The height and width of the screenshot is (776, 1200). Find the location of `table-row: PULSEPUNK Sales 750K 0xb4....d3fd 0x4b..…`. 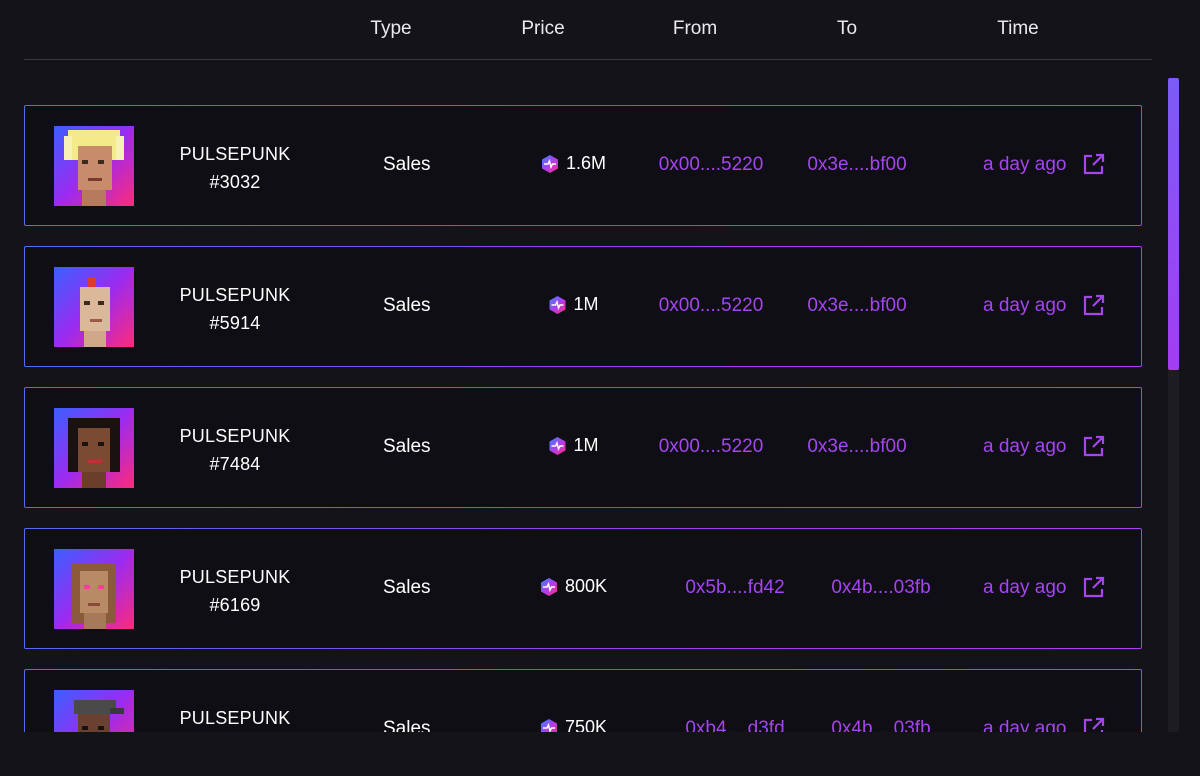

table-row: PULSEPUNK Sales 750K 0xb4....d3fd 0x4b..… is located at coordinates (583, 700).